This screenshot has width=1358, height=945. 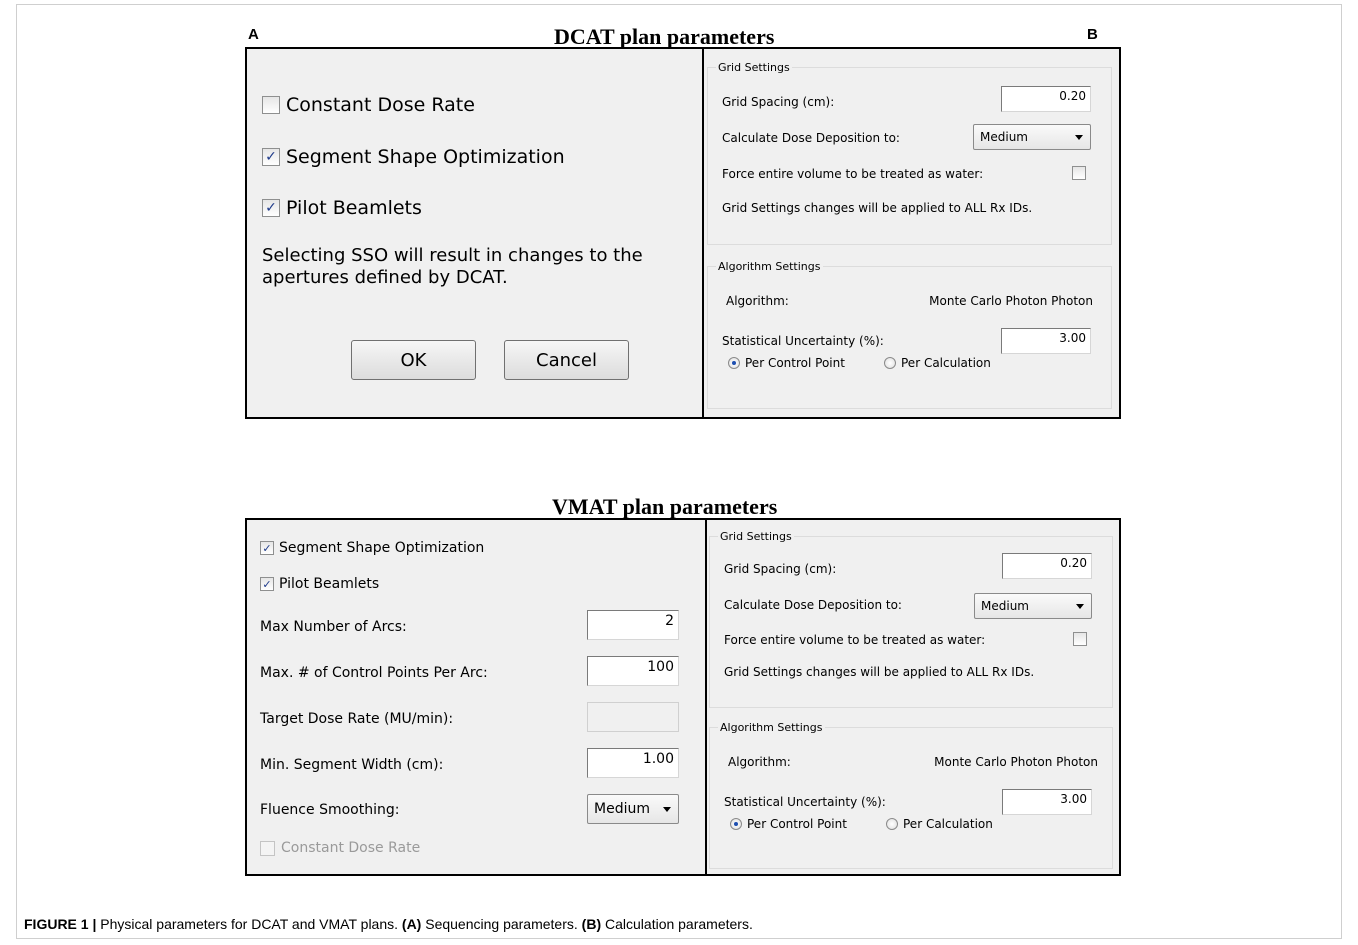 I want to click on panel-label-a: A, so click(x=253, y=34).